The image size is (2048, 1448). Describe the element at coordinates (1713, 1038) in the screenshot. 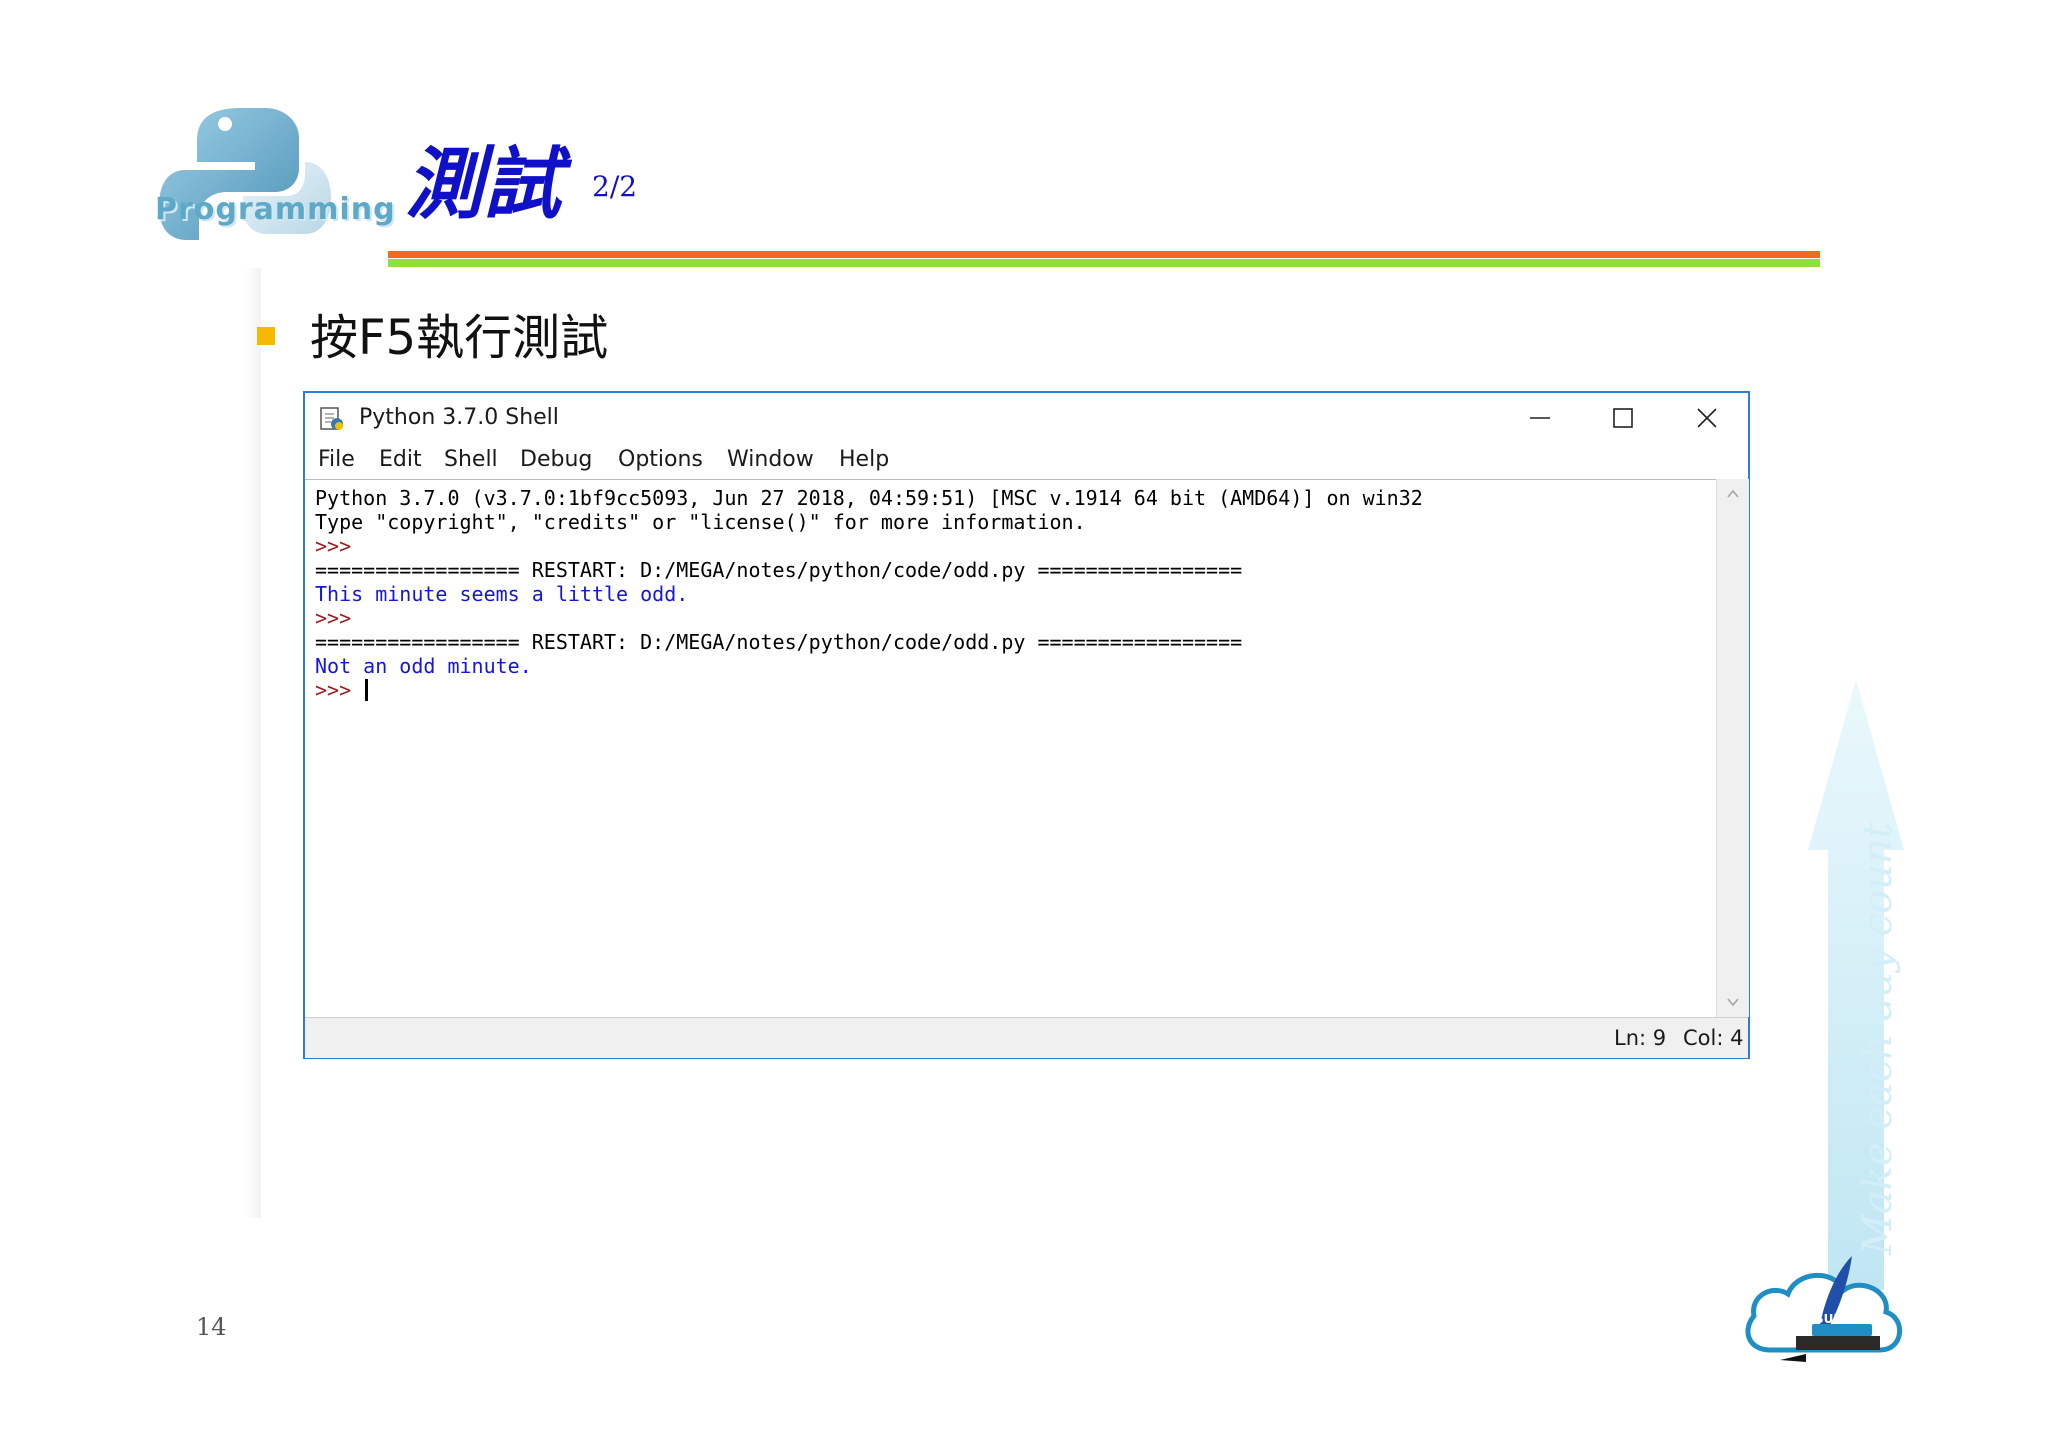

I see `status-column-number: Col: 4` at that location.